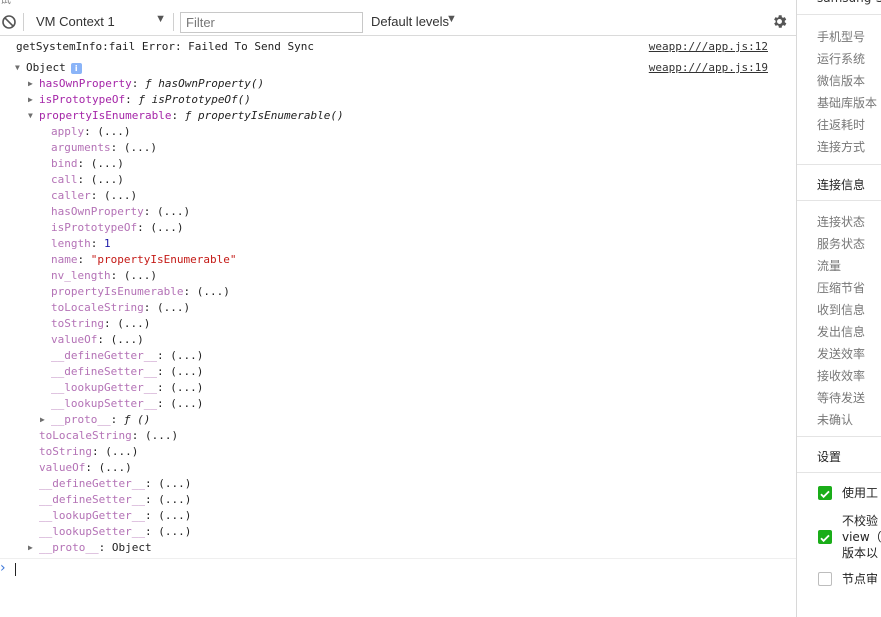  I want to click on tree-child-row: propertyIsEnumerable: (...), so click(140, 292).